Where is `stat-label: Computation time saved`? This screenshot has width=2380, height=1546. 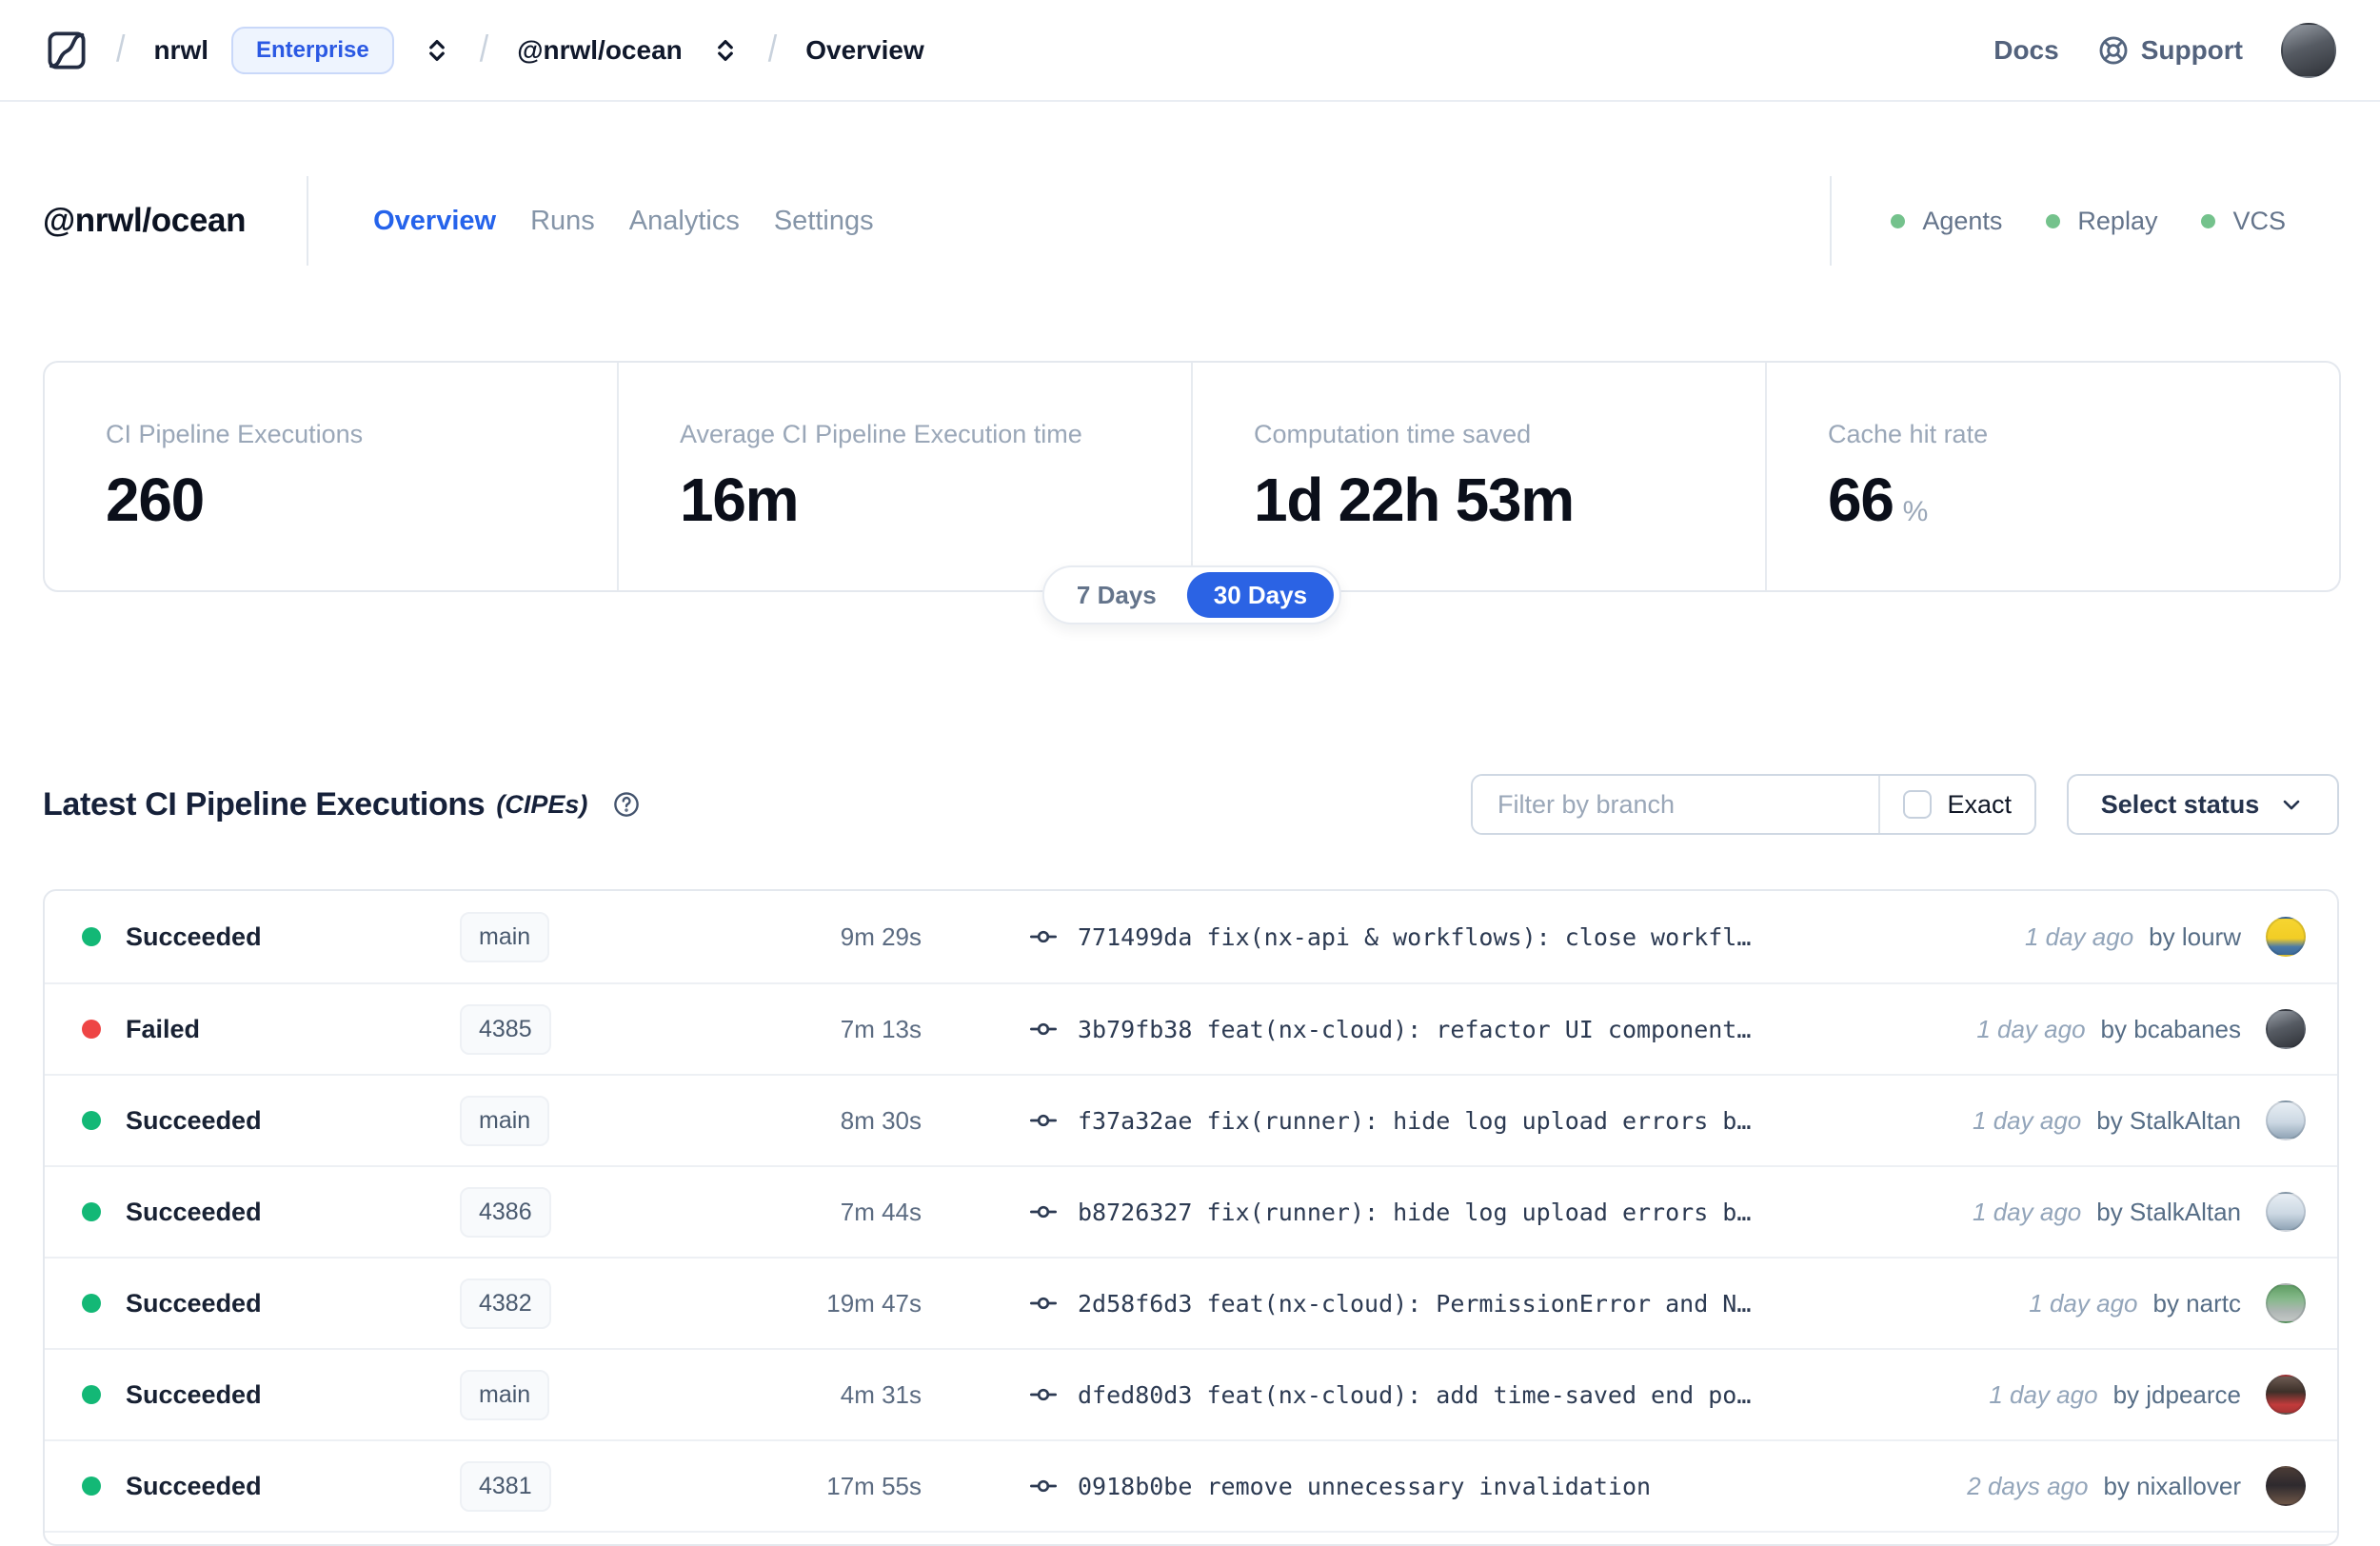
stat-label: Computation time saved is located at coordinates (1393, 434).